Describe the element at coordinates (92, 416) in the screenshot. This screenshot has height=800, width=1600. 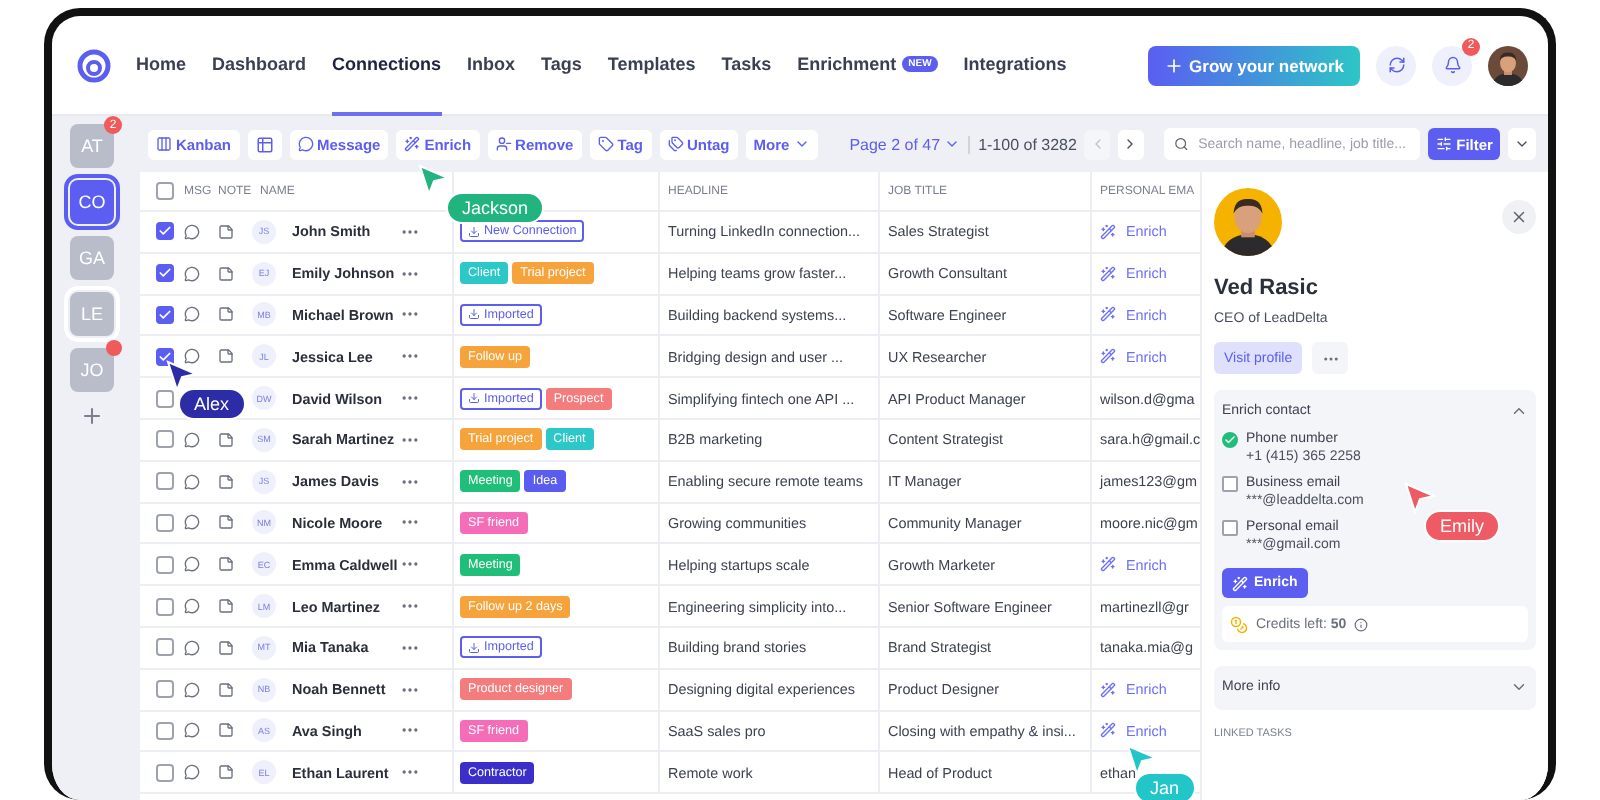
I see `add-icon` at that location.